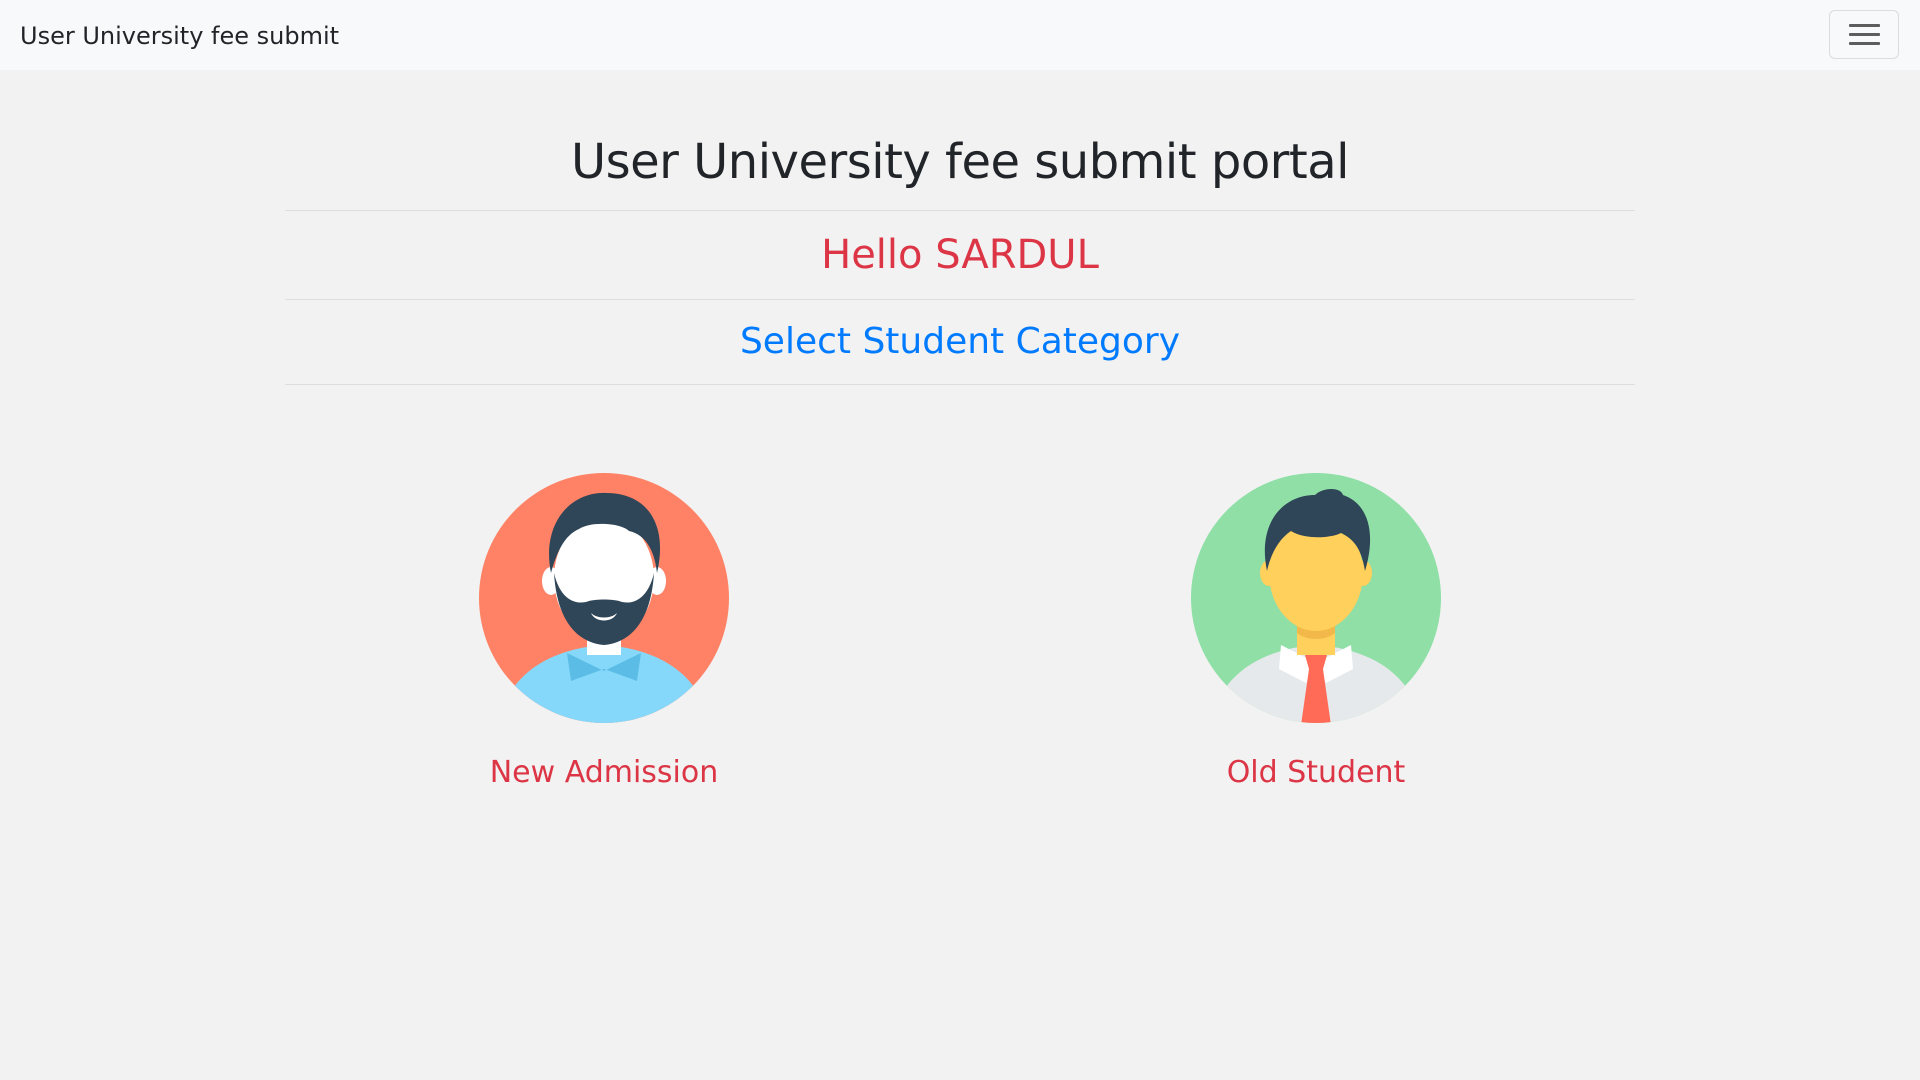 The width and height of the screenshot is (1920, 1080). I want to click on navbar: User University fee submit, so click(960, 35).